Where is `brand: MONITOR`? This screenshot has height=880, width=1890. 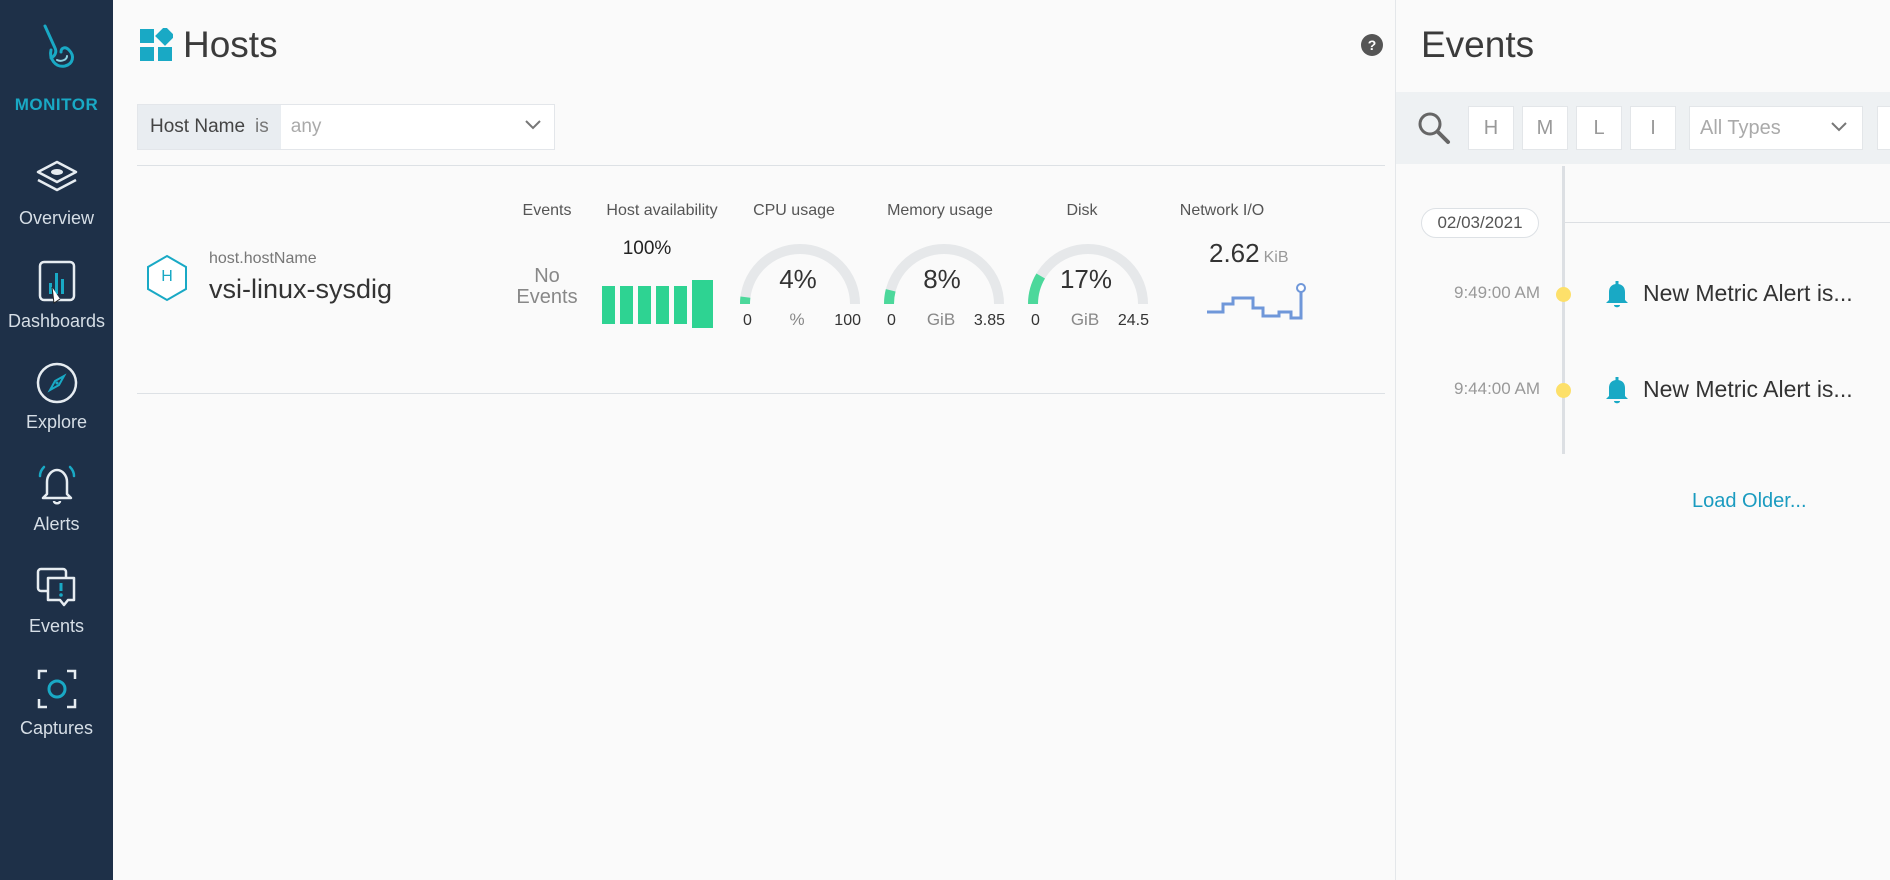 brand: MONITOR is located at coordinates (56, 67).